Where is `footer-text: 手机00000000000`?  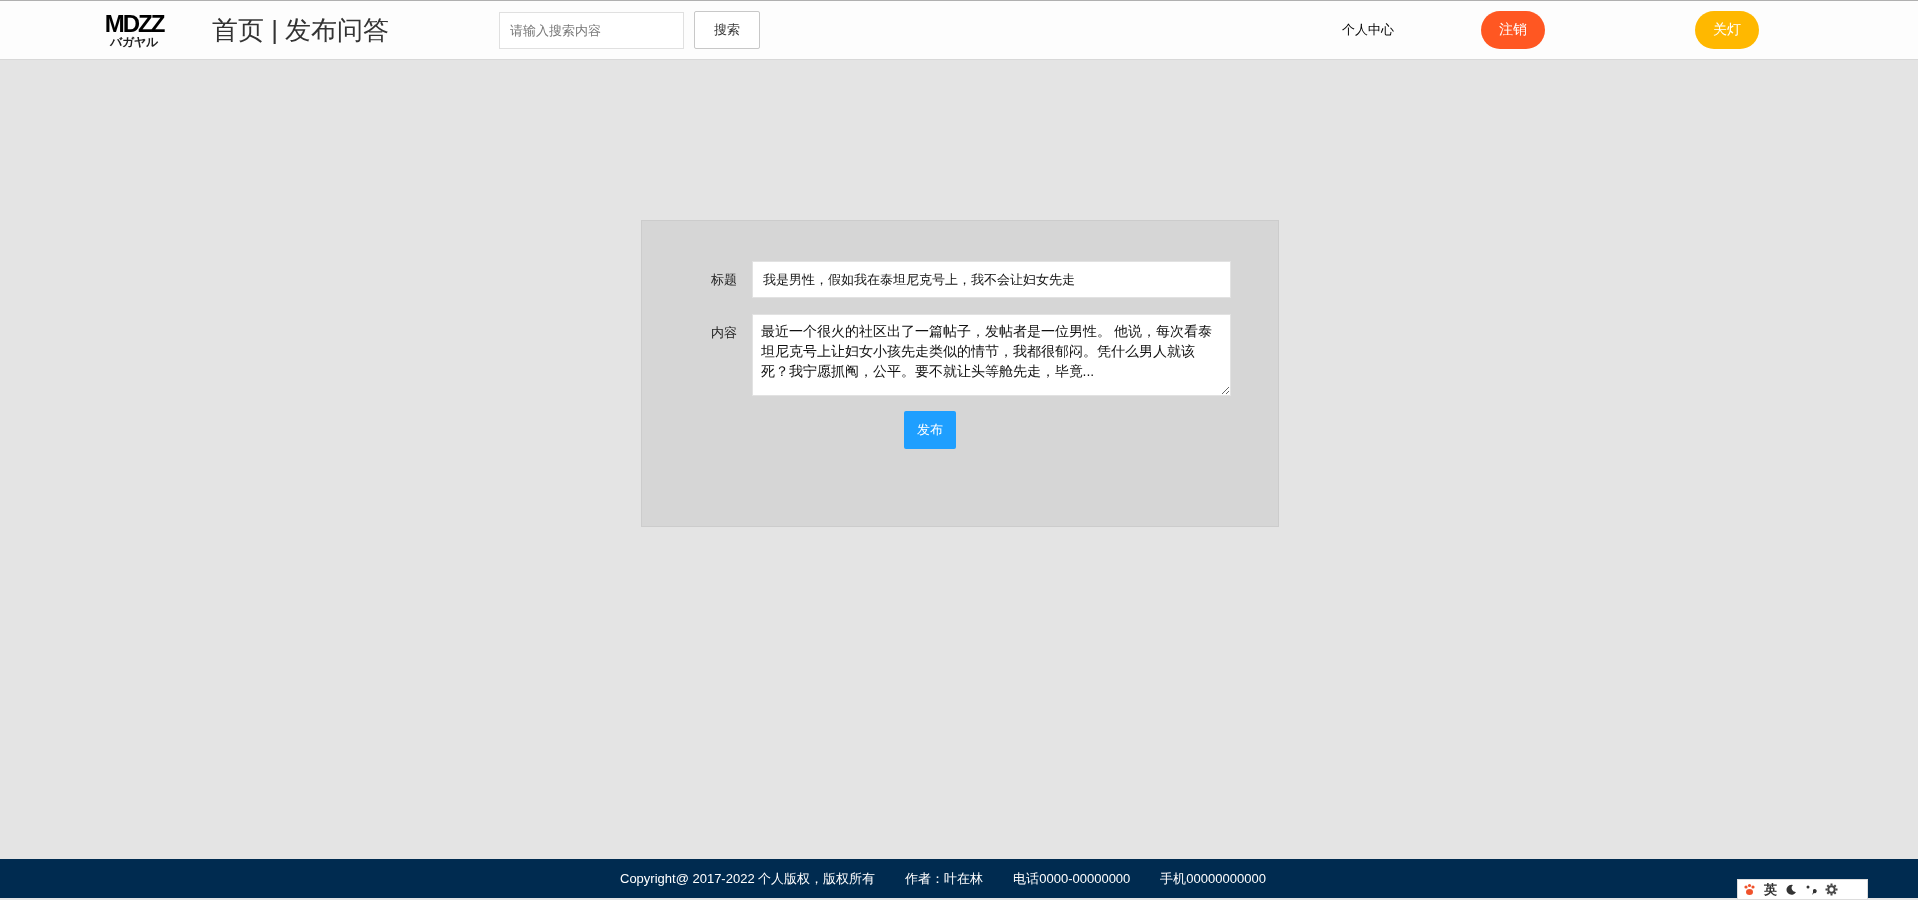
footer-text: 手机00000000000 is located at coordinates (1213, 878).